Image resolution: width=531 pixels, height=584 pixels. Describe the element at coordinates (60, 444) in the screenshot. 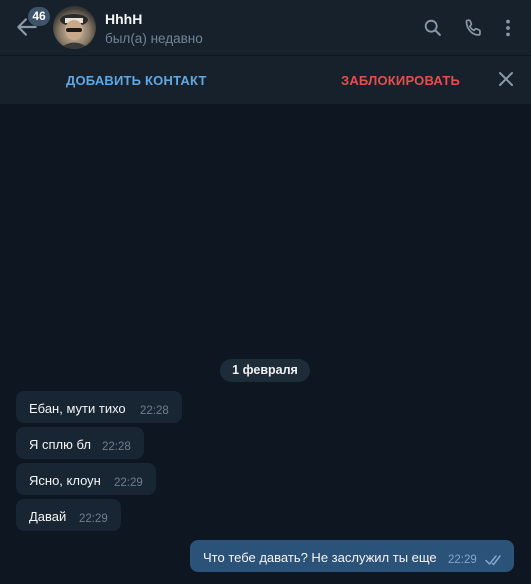

I see `message-text: Я сплю бл` at that location.